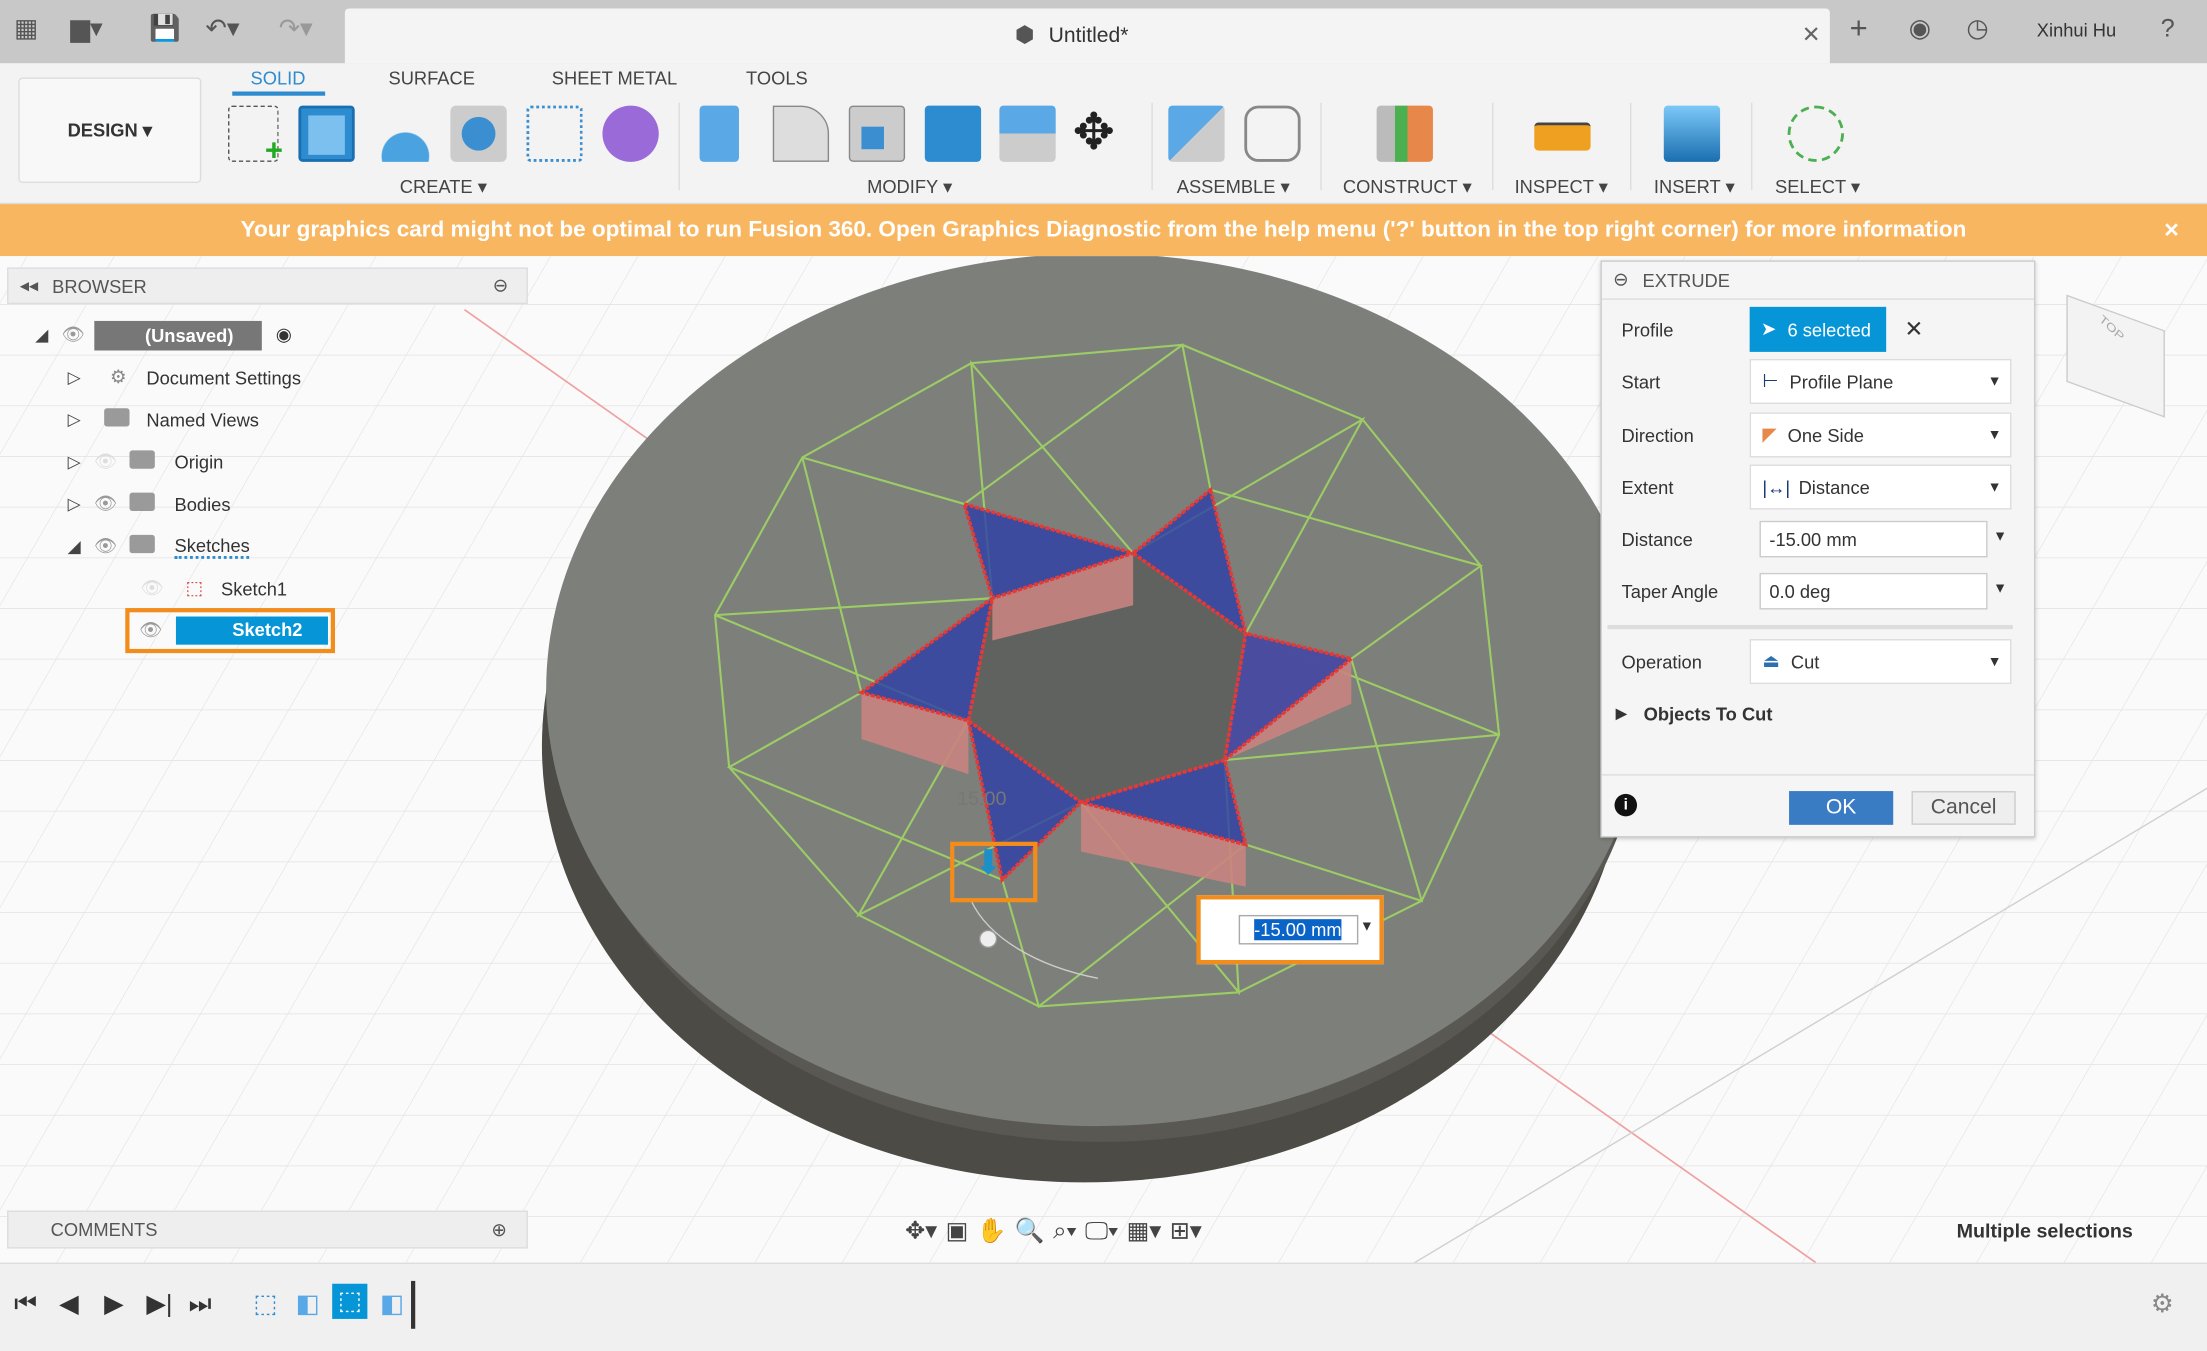 The width and height of the screenshot is (2207, 1351). What do you see at coordinates (165, 29) in the screenshot?
I see `save-icon: 💾` at bounding box center [165, 29].